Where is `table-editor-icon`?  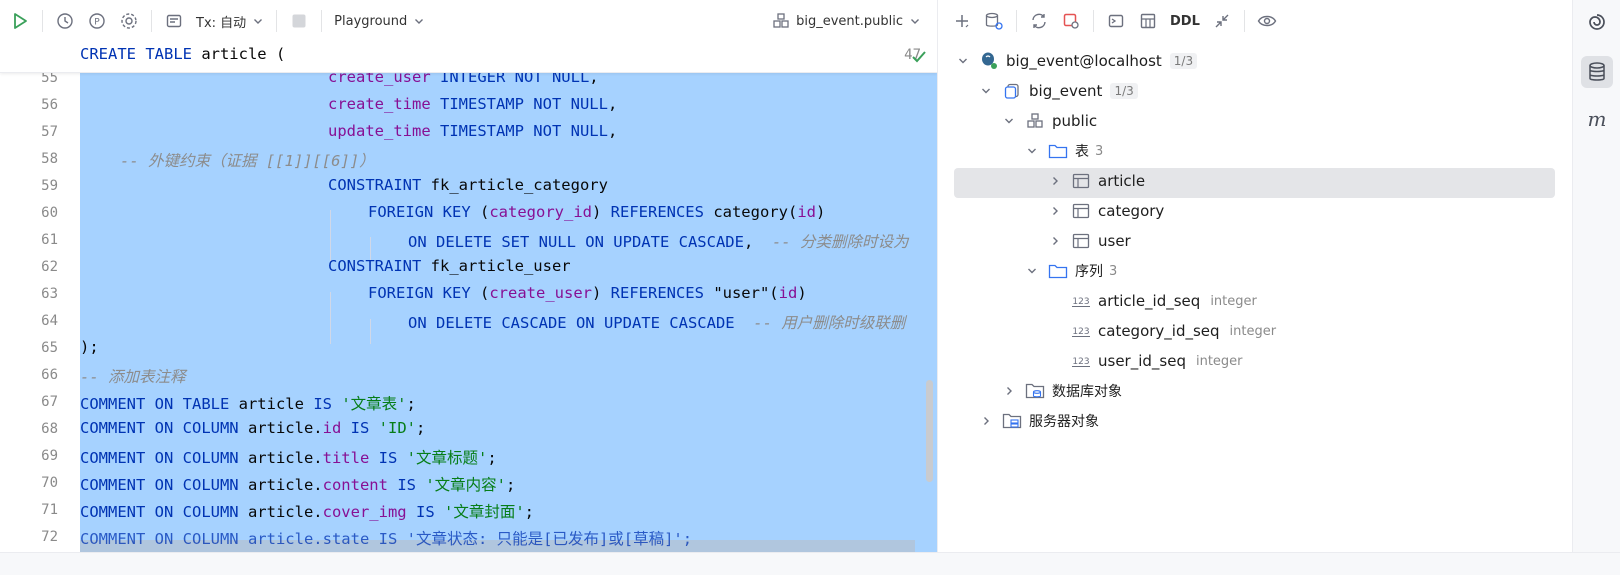
table-editor-icon is located at coordinates (1148, 21).